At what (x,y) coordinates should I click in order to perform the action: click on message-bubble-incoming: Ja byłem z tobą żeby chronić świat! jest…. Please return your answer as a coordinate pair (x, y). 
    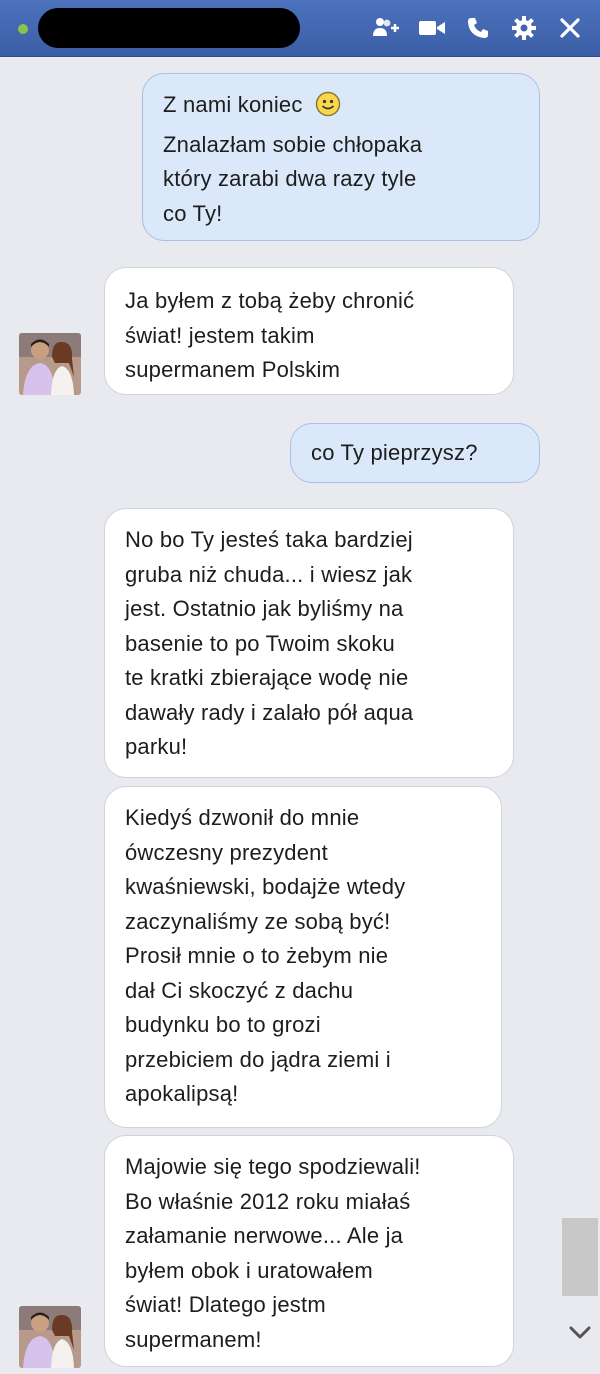
    Looking at the image, I should click on (309, 331).